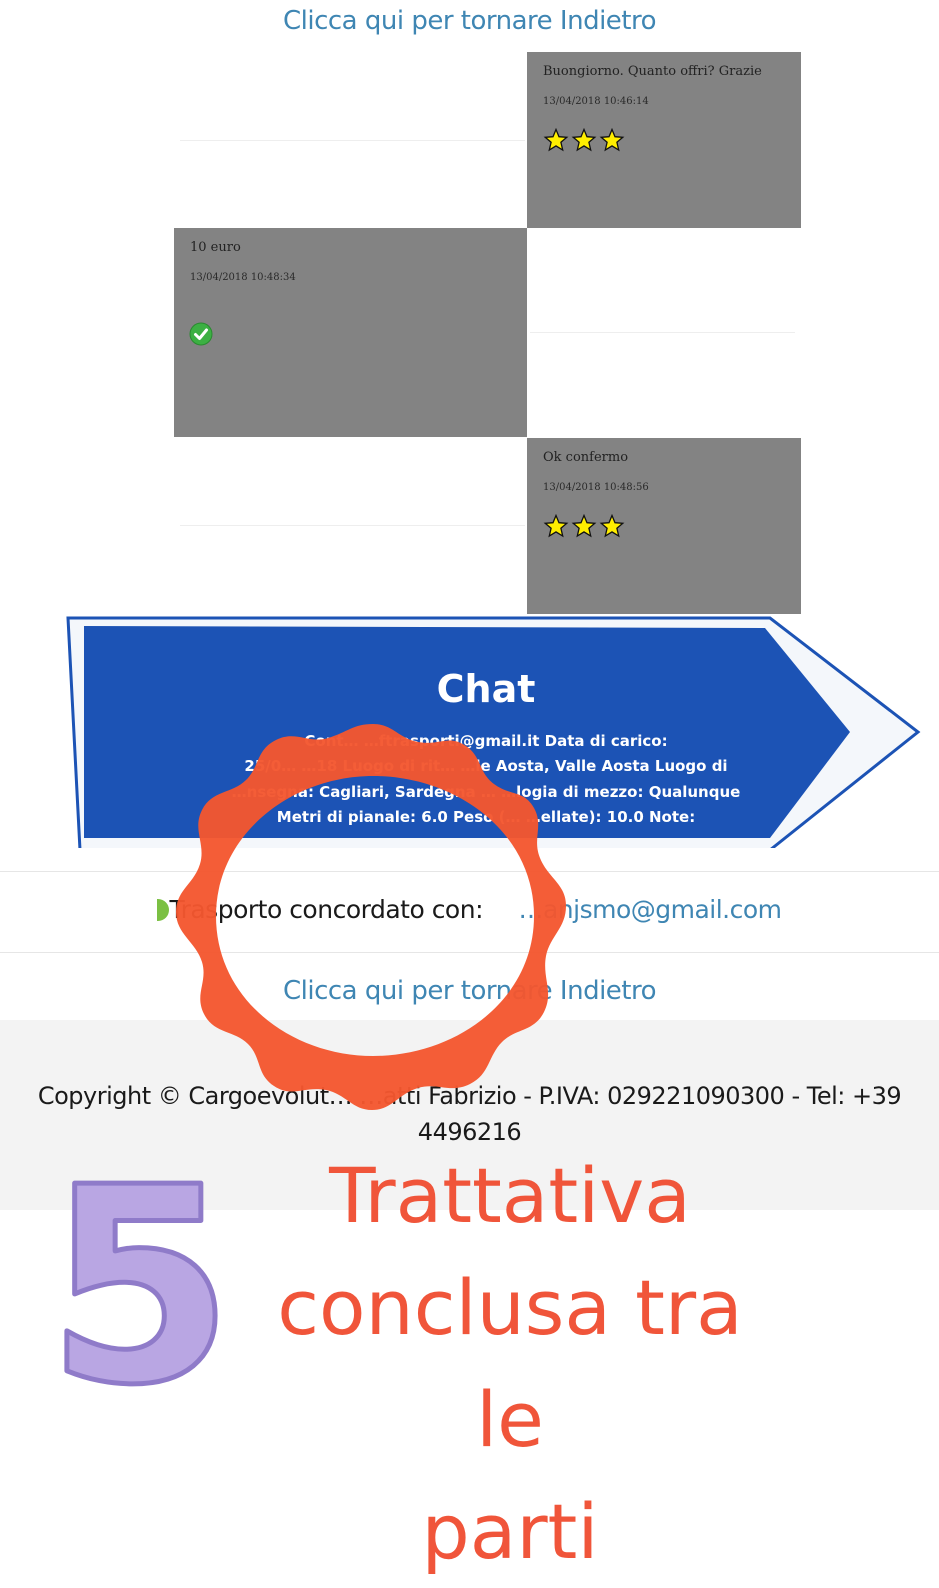 This screenshot has width=939, height=1588. I want to click on caption-line: parti, so click(510, 1531).